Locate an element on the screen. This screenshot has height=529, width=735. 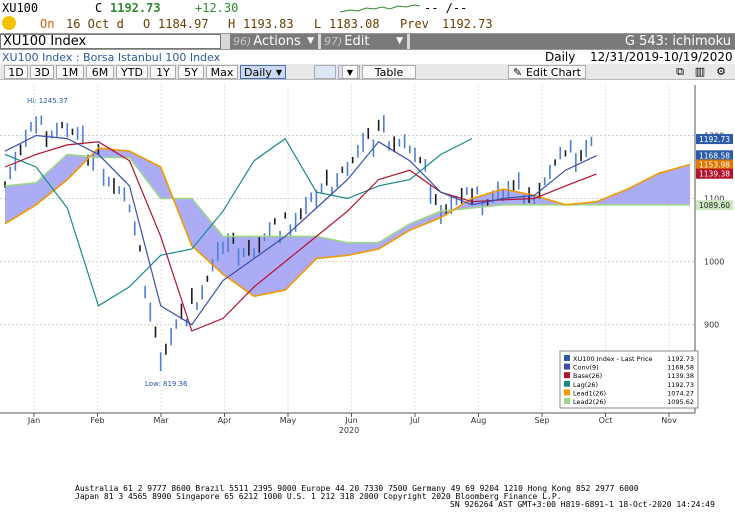
legend-name: Lag(26) is located at coordinates (585, 385).